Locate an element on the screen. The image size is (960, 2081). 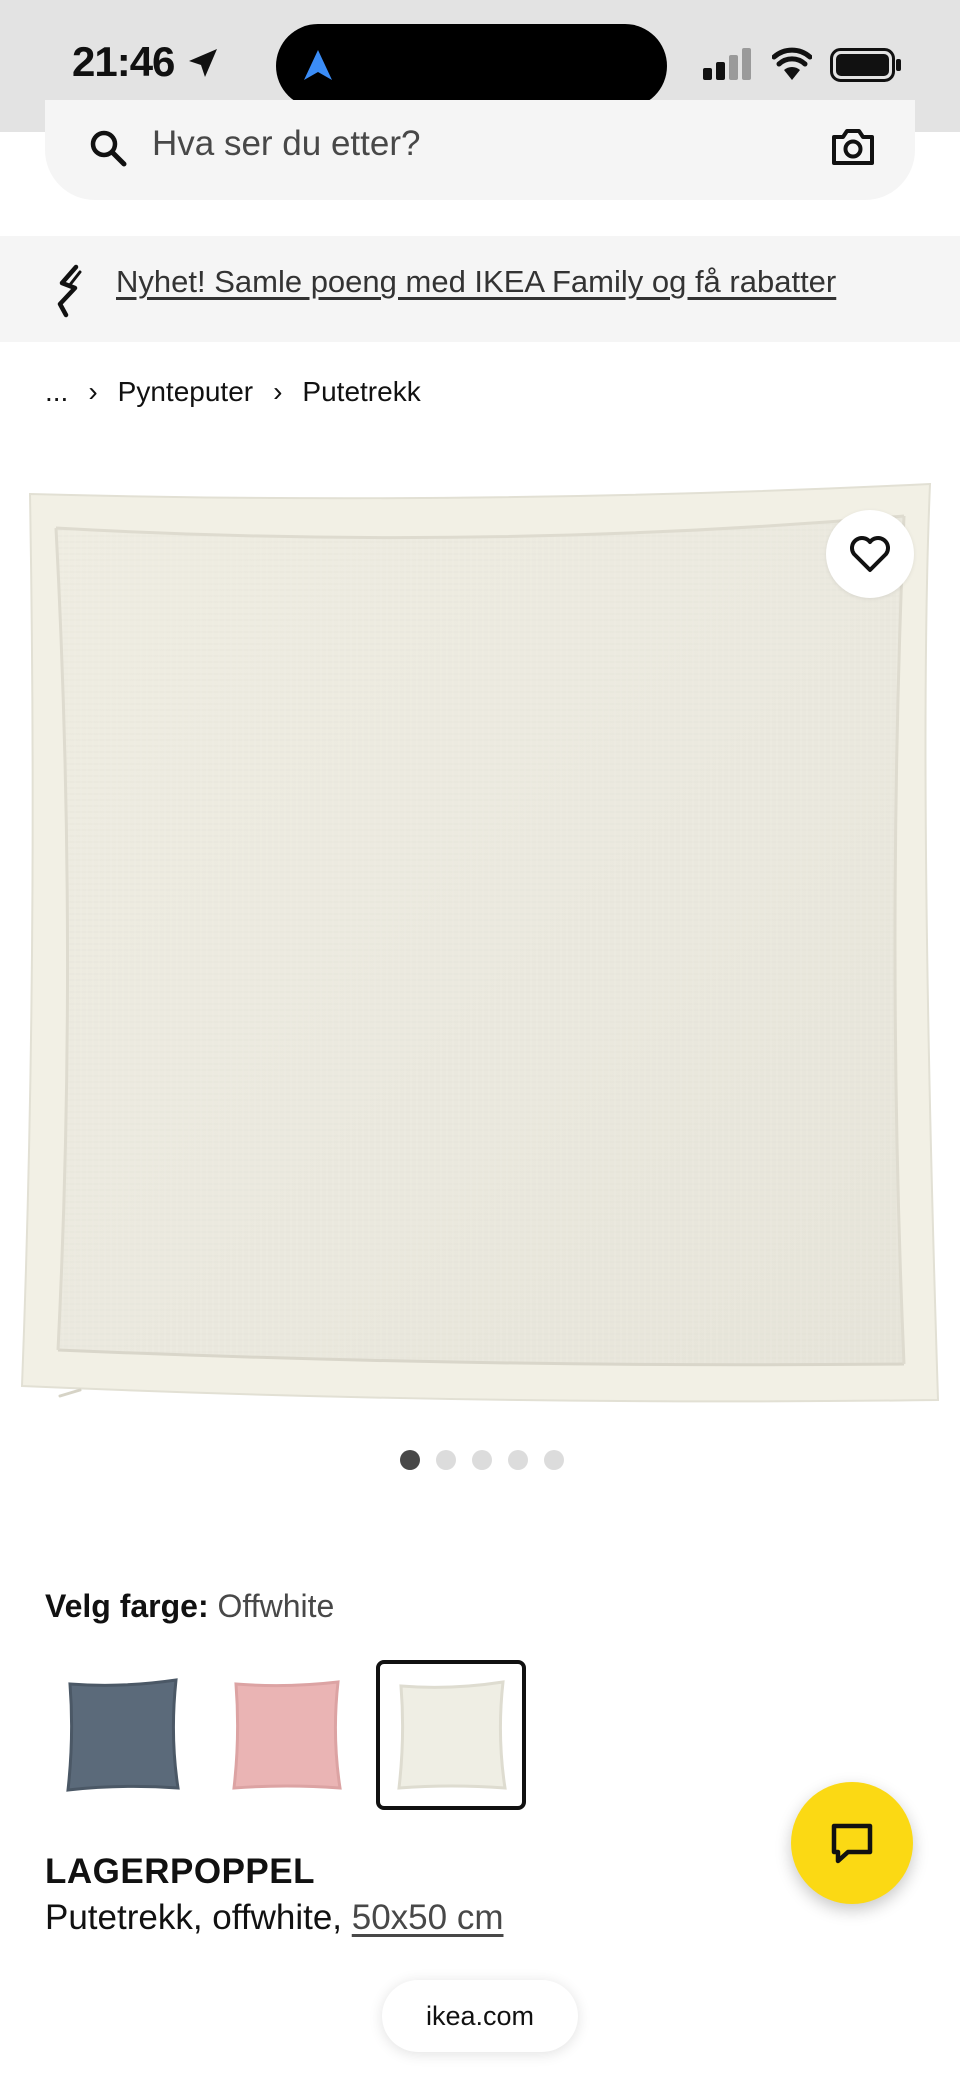
favorite-button is located at coordinates (870, 554).